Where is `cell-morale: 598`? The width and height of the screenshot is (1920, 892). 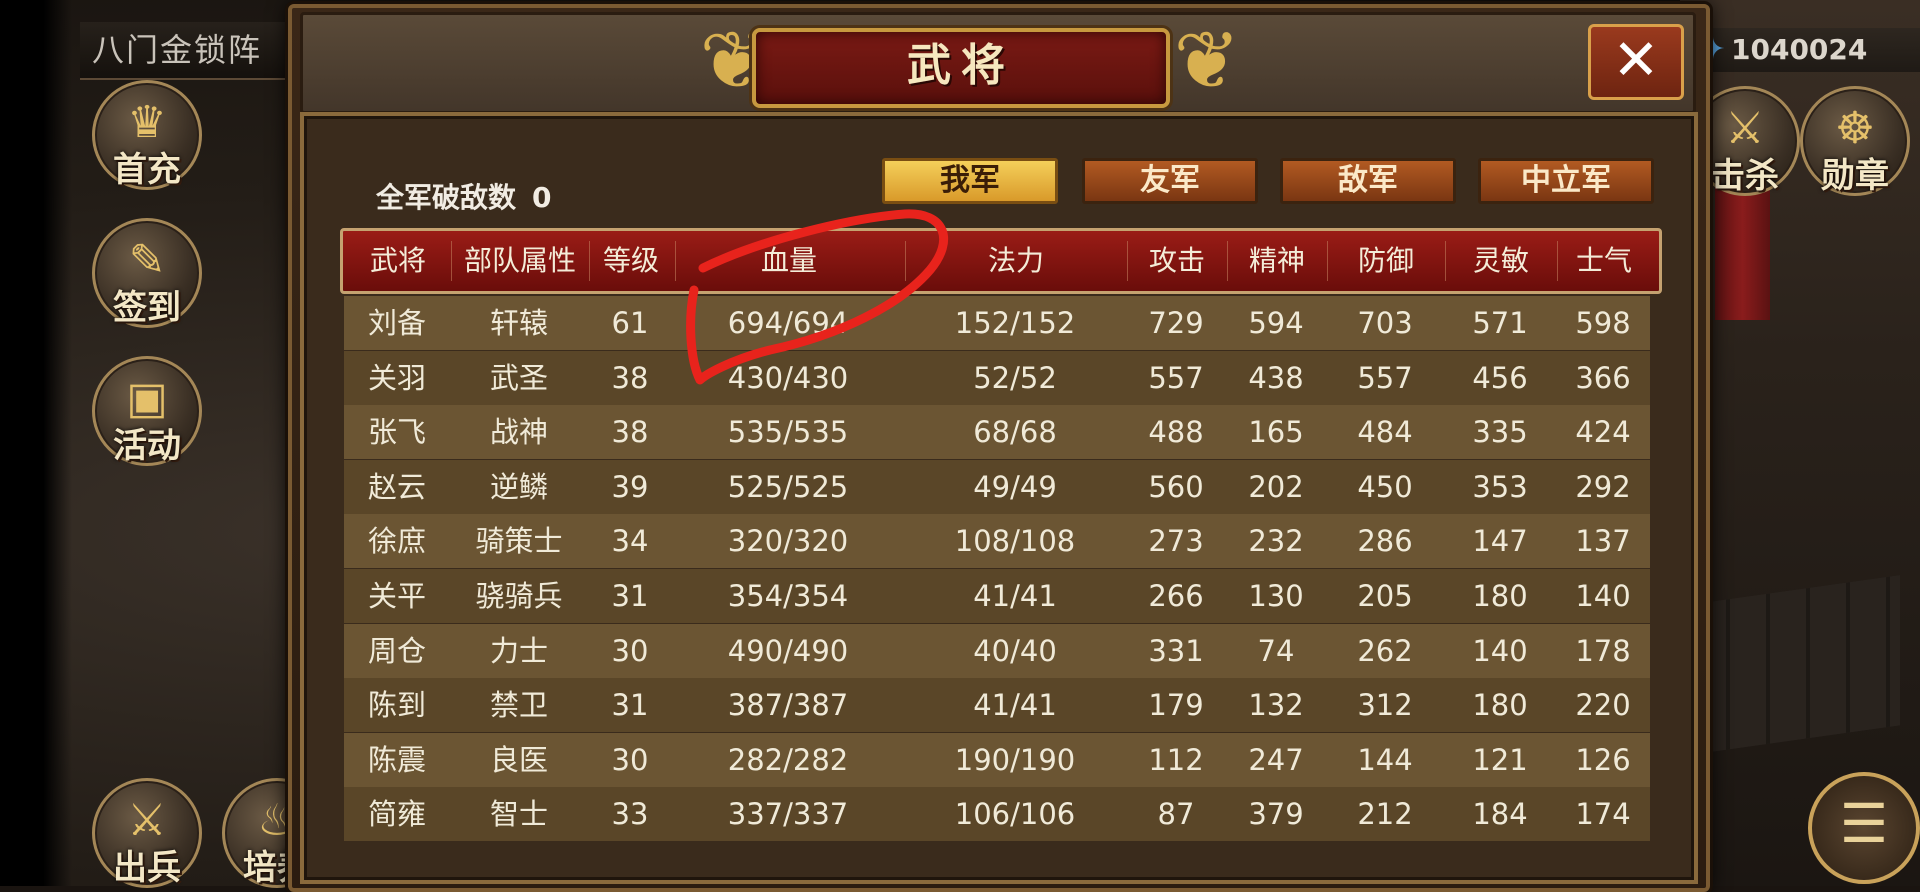 cell-morale: 598 is located at coordinates (1603, 323).